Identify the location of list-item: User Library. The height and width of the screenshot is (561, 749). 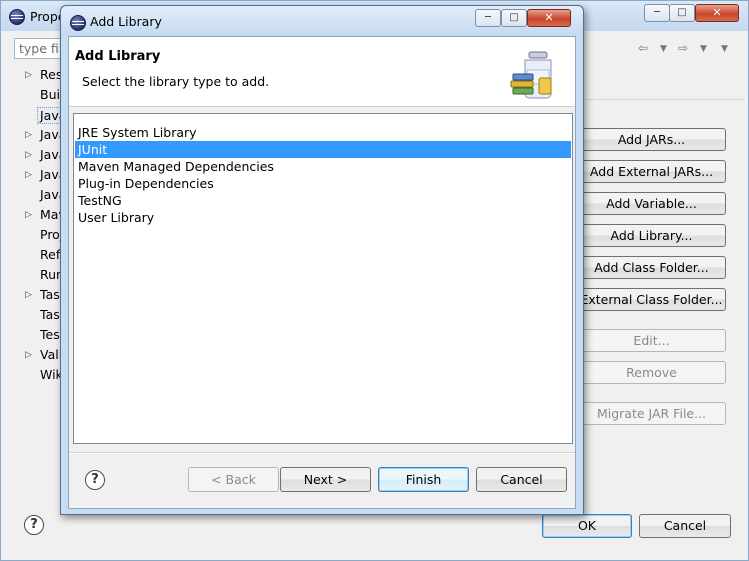
(323, 217).